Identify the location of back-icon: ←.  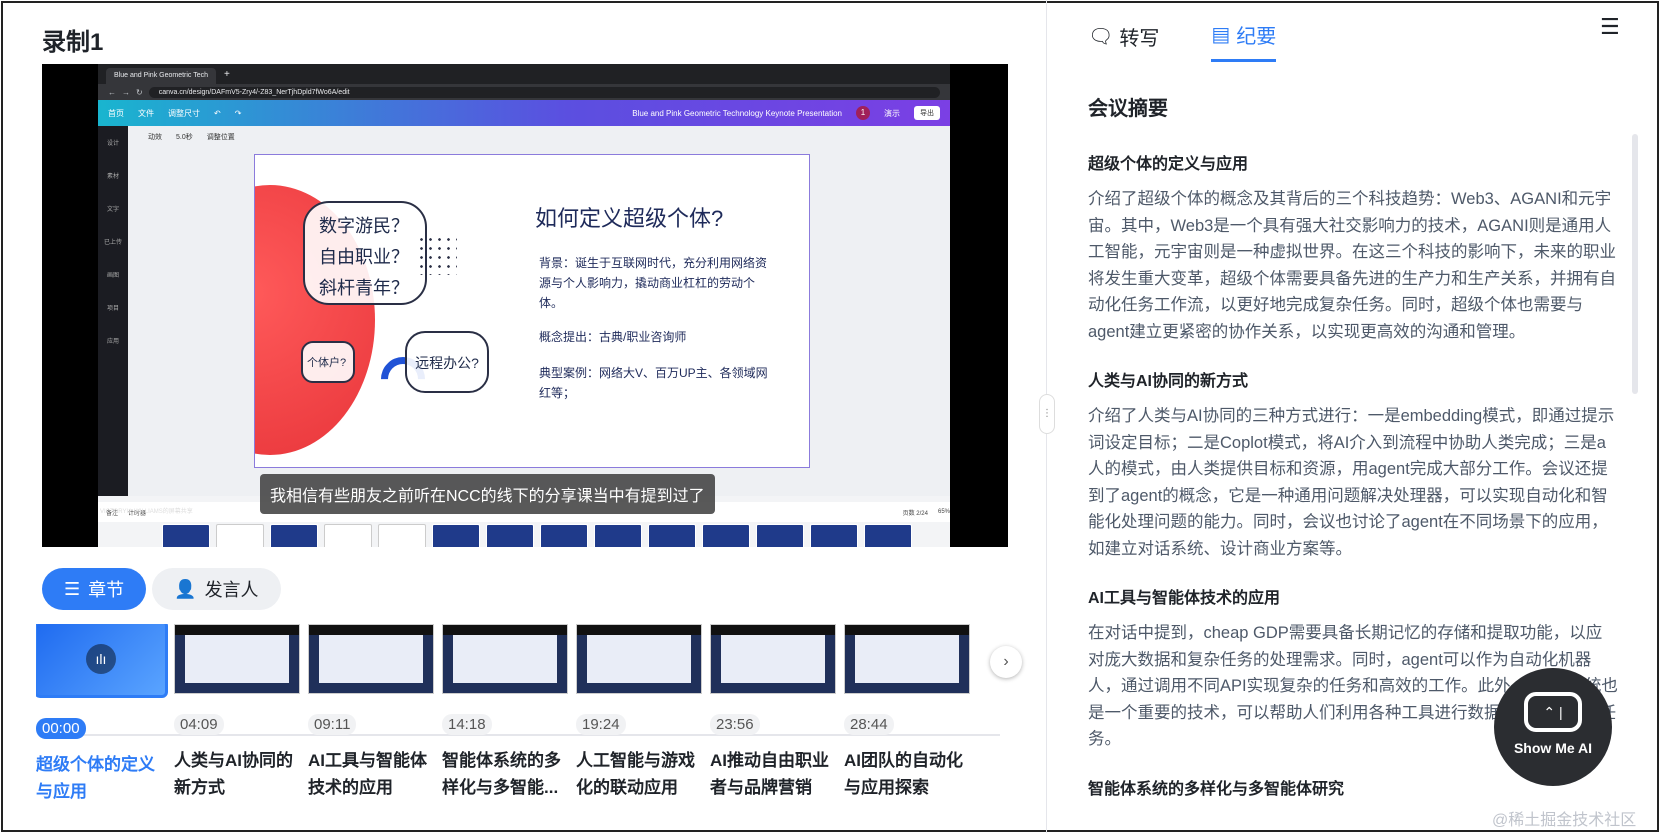
(112, 92).